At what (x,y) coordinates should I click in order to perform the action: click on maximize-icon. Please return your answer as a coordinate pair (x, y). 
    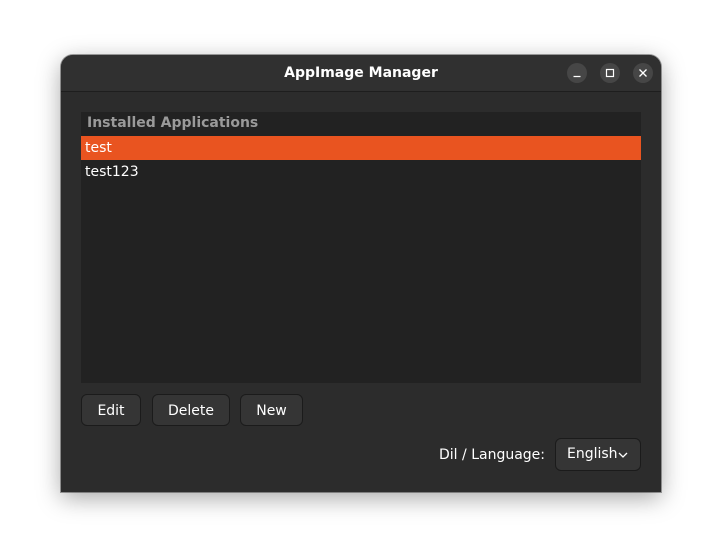
    Looking at the image, I should click on (610, 73).